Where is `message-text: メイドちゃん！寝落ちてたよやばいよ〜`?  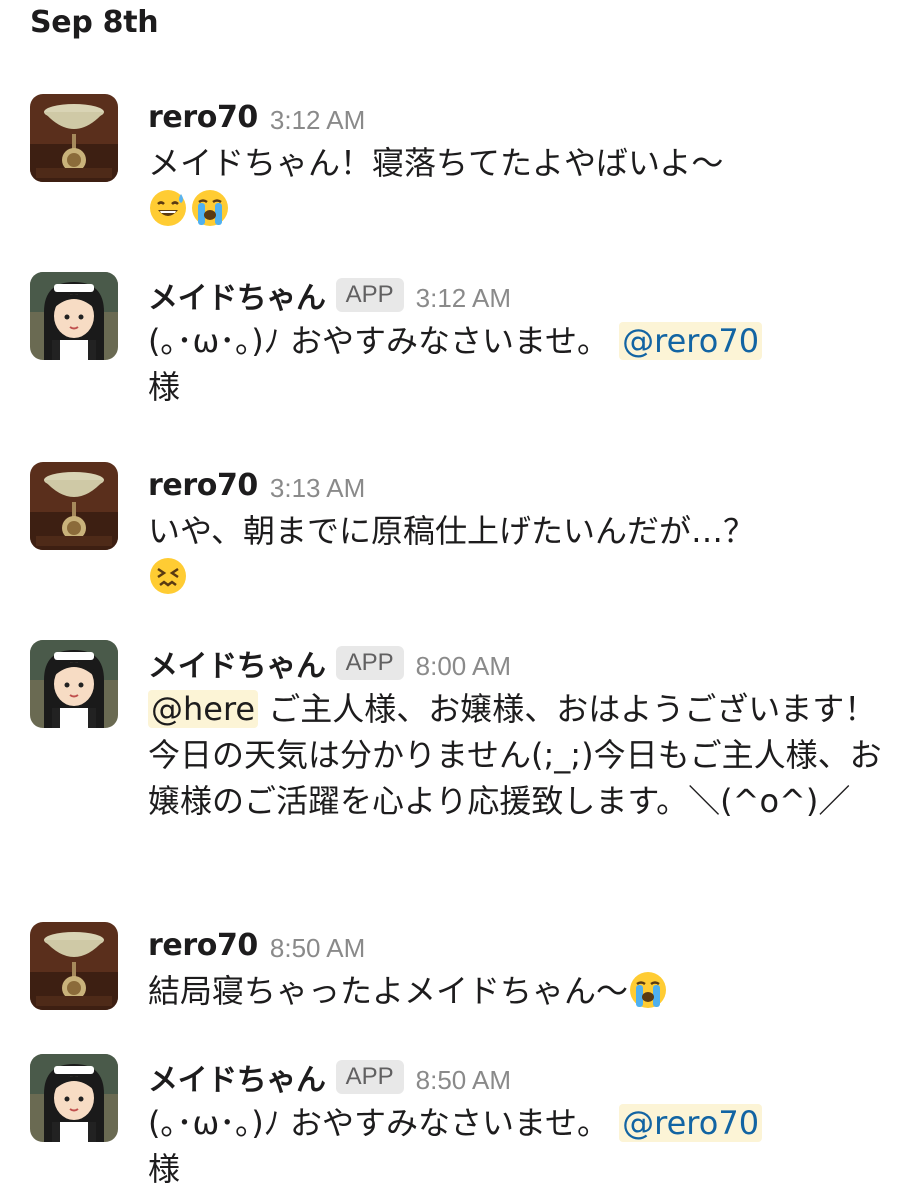
message-text: メイドちゃん！寝落ちてたよやばいよ〜 is located at coordinates (518, 186).